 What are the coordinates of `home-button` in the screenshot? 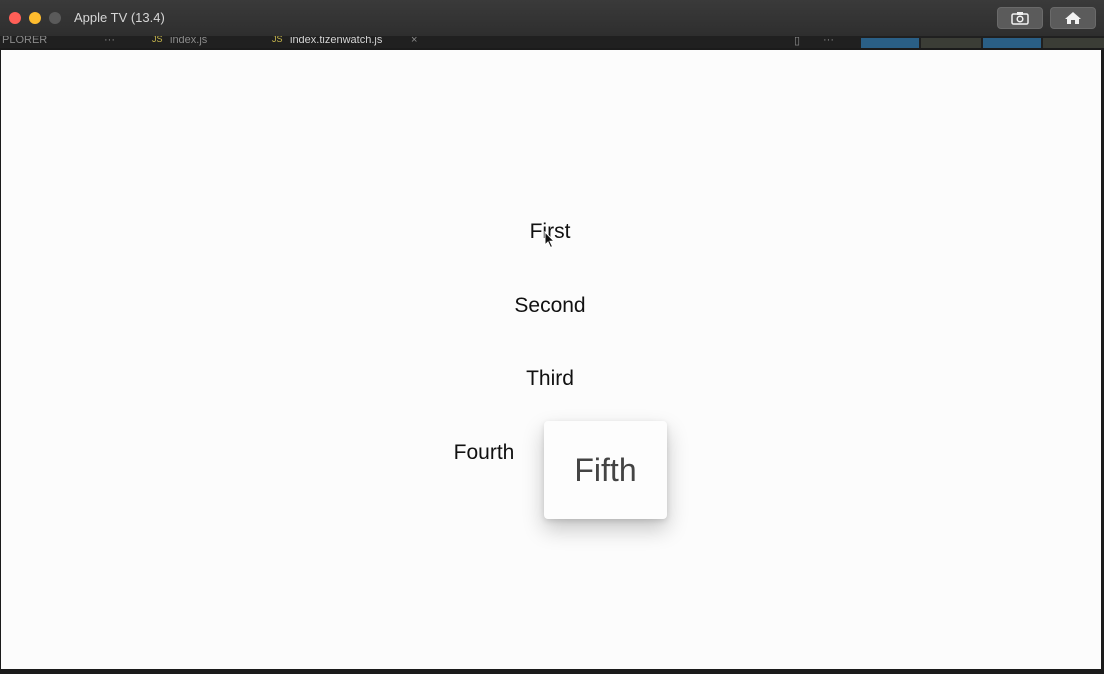 It's located at (1073, 18).